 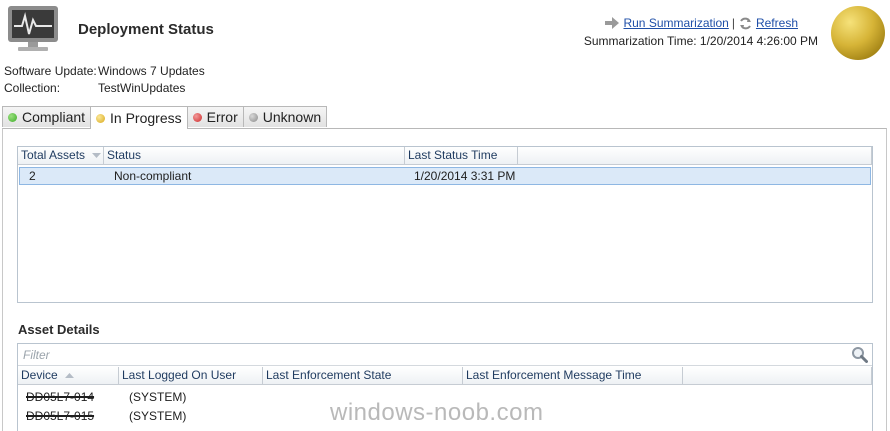 What do you see at coordinates (60, 397) in the screenshot?
I see `cell-device: DD05L7-014` at bounding box center [60, 397].